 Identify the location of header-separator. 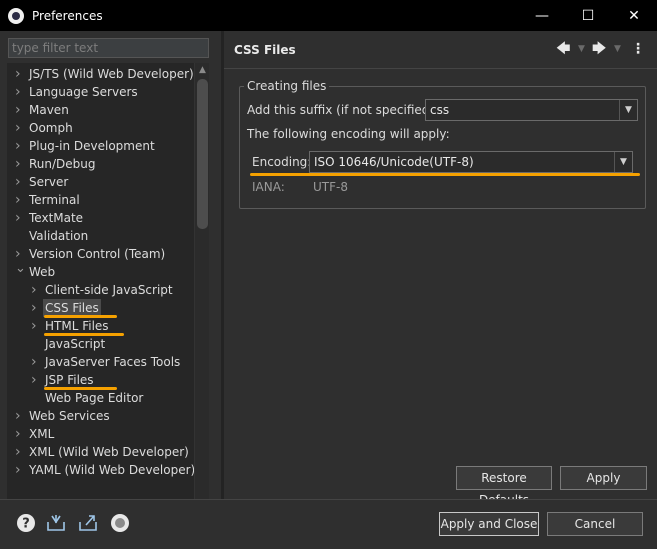
(440, 68).